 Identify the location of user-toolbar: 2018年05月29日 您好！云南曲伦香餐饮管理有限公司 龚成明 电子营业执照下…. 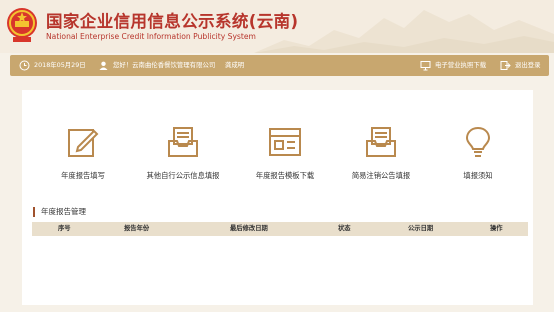
(279, 65).